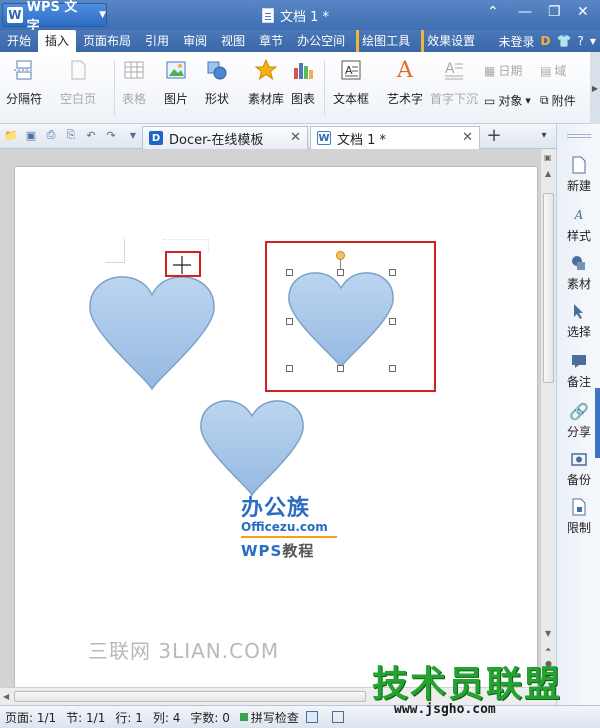 The width and height of the screenshot is (600, 728). Describe the element at coordinates (490, 70) in the screenshot. I see `calendar-icon: ▦` at that location.